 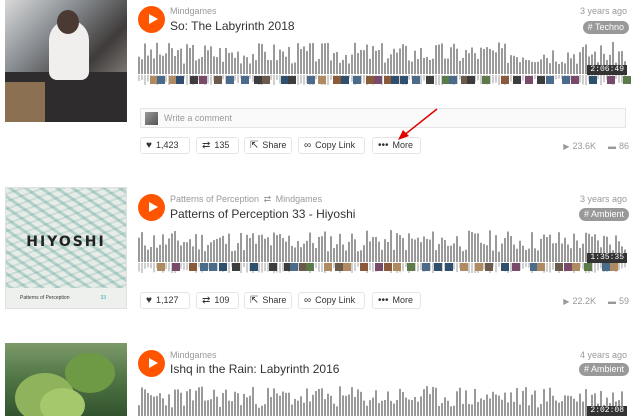 What do you see at coordinates (246, 199) in the screenshot?
I see `track-artist-2: Patterns of Perception ⇄ Mindgames` at bounding box center [246, 199].